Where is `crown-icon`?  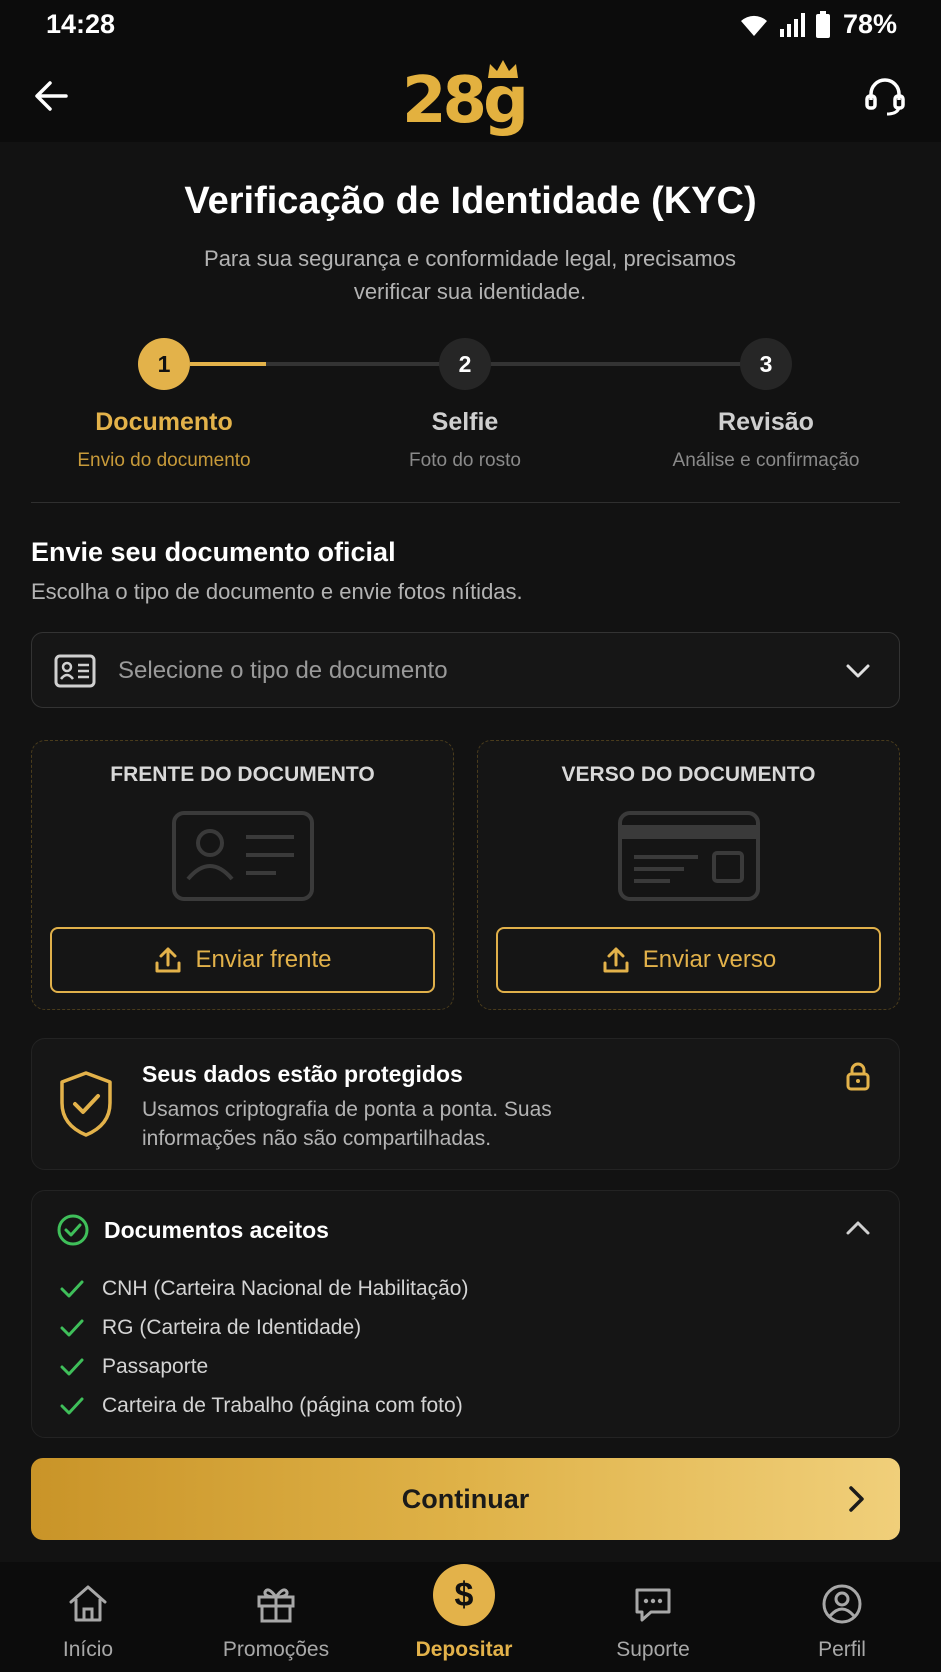
crown-icon is located at coordinates (503, 69).